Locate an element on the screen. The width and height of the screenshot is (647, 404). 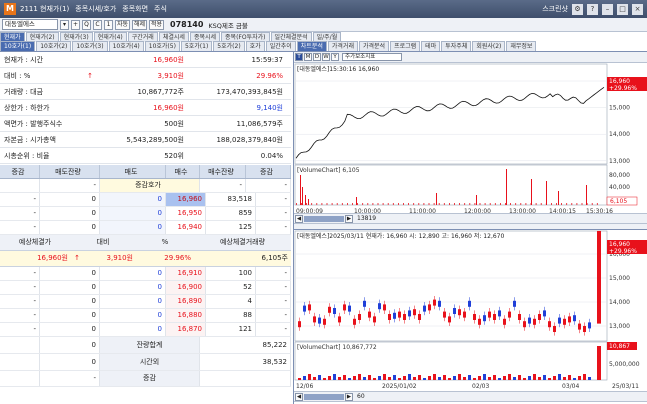
settings-icon: ⚙ is located at coordinates (577, 9).